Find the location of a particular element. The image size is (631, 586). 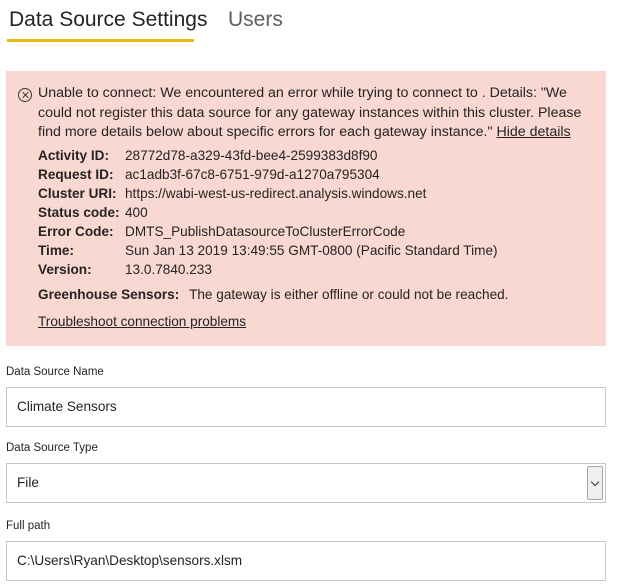

tab-data-source-settings: Data Source Settings is located at coordinates (108, 20).